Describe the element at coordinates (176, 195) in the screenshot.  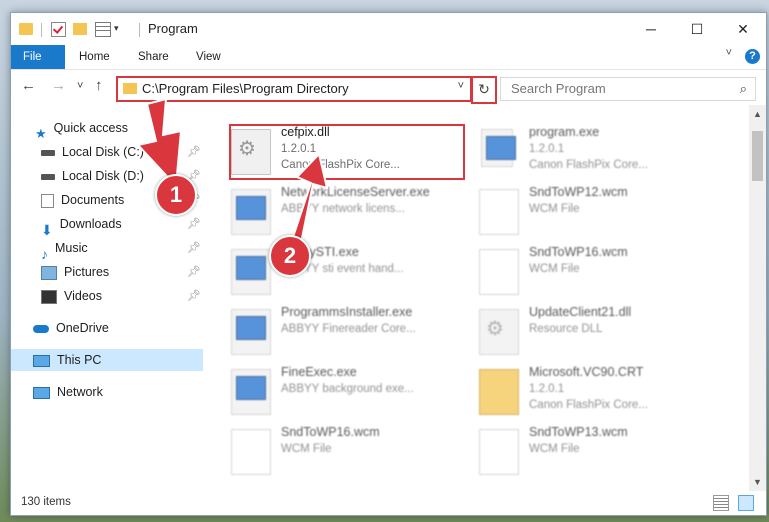
I see `step-1-badge: 1` at that location.